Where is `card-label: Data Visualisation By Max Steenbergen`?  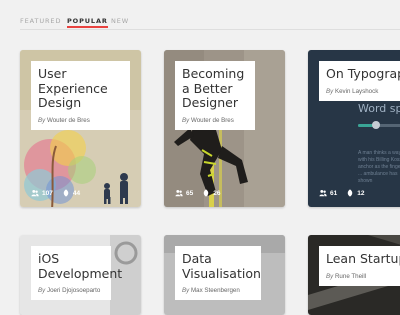
card-label: Data Visualisation By Max Steenbergen is located at coordinates (218, 273).